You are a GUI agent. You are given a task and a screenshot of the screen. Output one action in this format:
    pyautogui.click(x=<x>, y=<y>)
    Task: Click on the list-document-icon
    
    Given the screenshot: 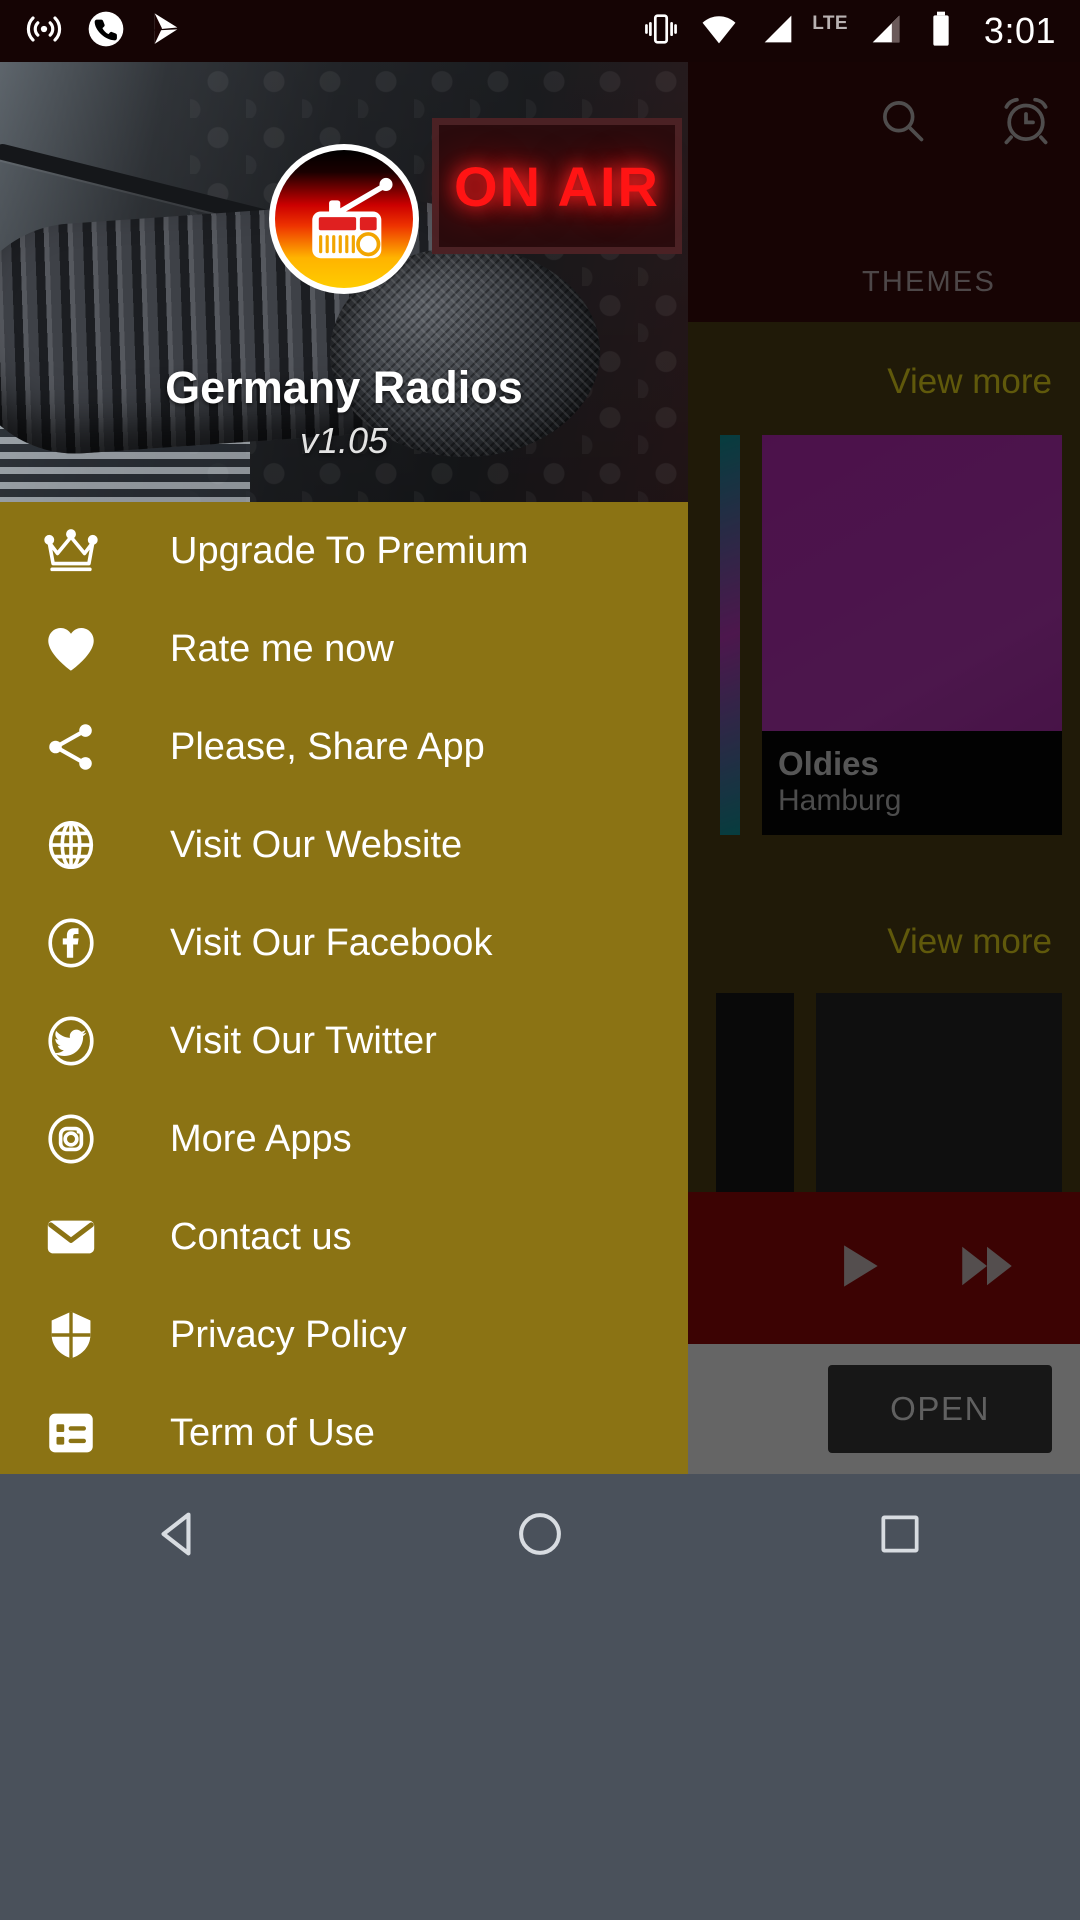 What is the action you would take?
    pyautogui.click(x=71, y=1433)
    